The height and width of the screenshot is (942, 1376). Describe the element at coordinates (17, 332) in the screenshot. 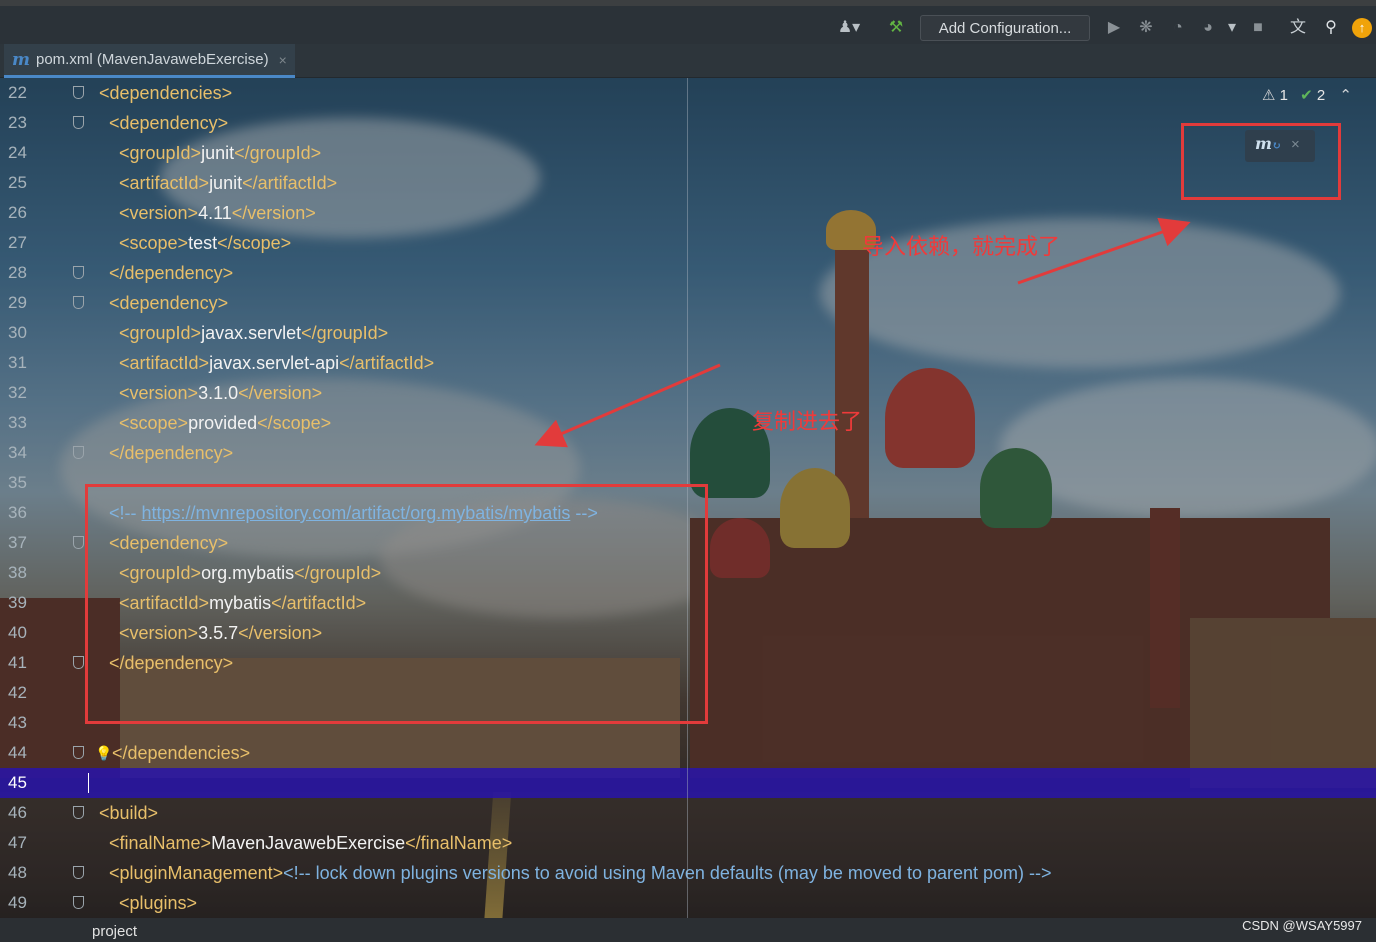

I see `line-number: 30` at that location.